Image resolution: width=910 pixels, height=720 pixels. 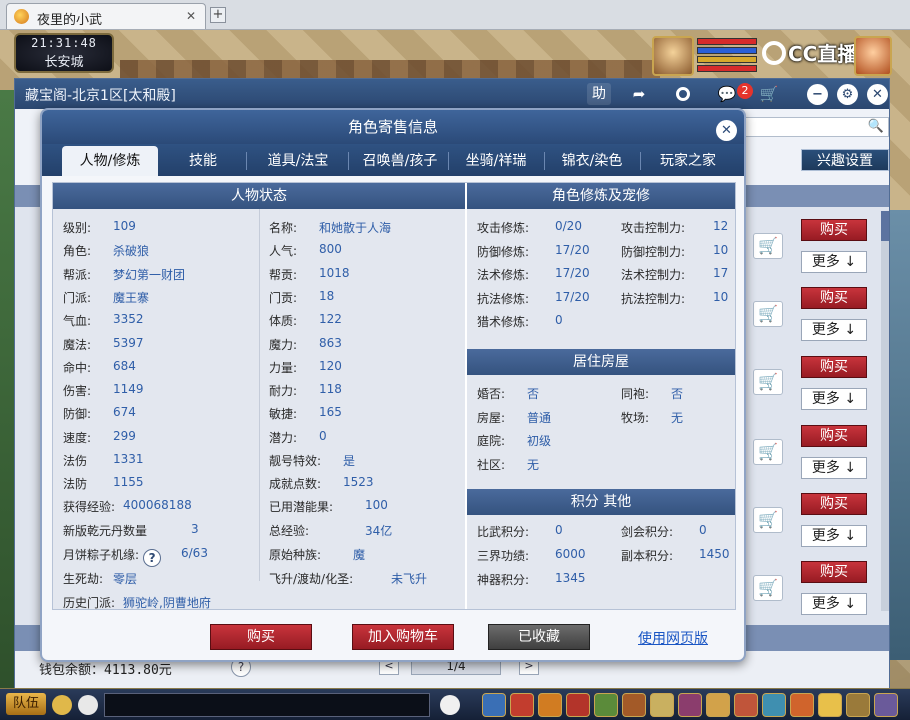 I want to click on close-icon: ✕, so click(x=877, y=94).